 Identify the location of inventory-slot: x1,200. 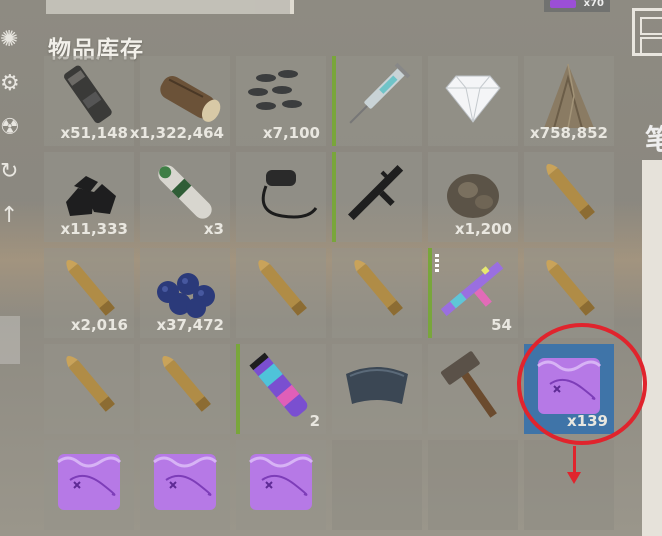
(473, 197).